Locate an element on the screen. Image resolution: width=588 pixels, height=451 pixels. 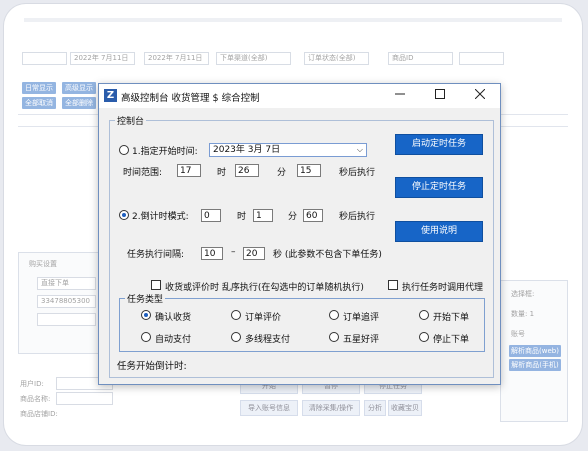
start-timer-button: 启动定时任务 is located at coordinates (439, 144).